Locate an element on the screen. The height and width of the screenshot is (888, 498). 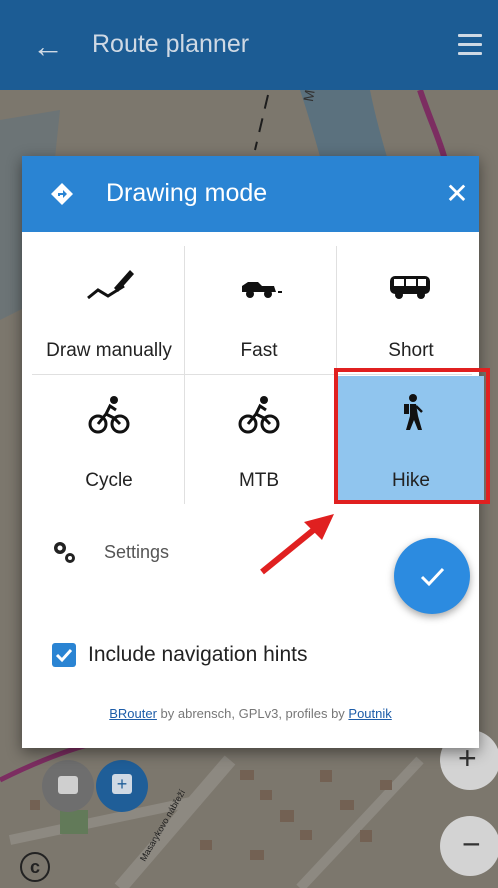
hamburger-menu-icon is located at coordinates (470, 45).